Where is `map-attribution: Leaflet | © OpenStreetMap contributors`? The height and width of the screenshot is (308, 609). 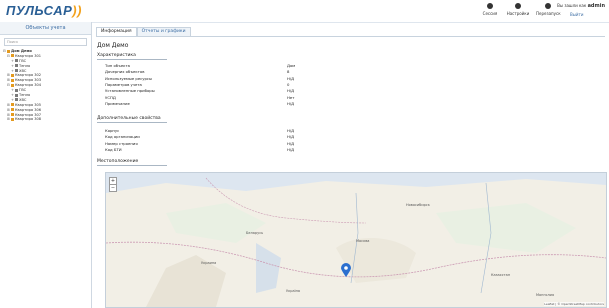 map-attribution: Leaflet | © OpenStreetMap contributors is located at coordinates (574, 304).